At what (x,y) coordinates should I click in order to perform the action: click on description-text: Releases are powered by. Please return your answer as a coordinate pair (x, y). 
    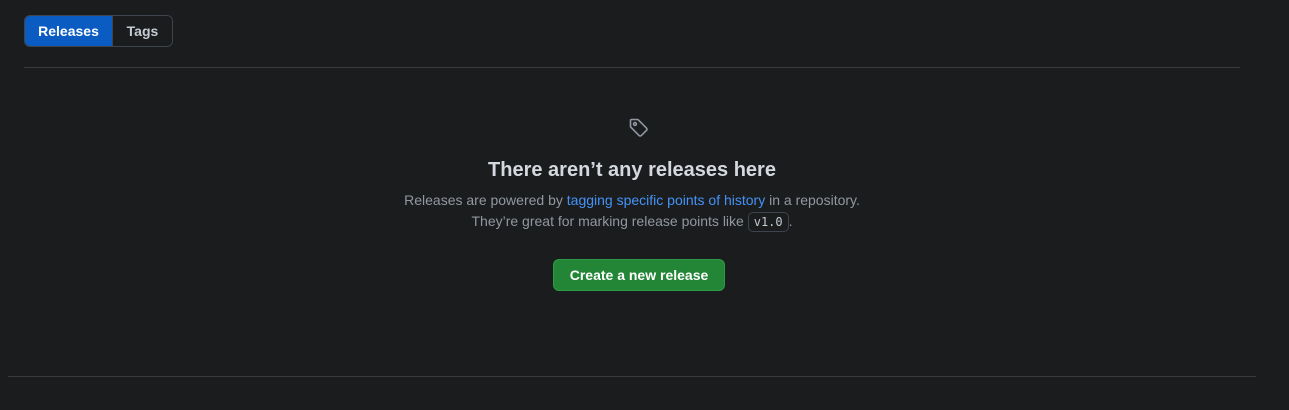
    Looking at the image, I should click on (485, 200).